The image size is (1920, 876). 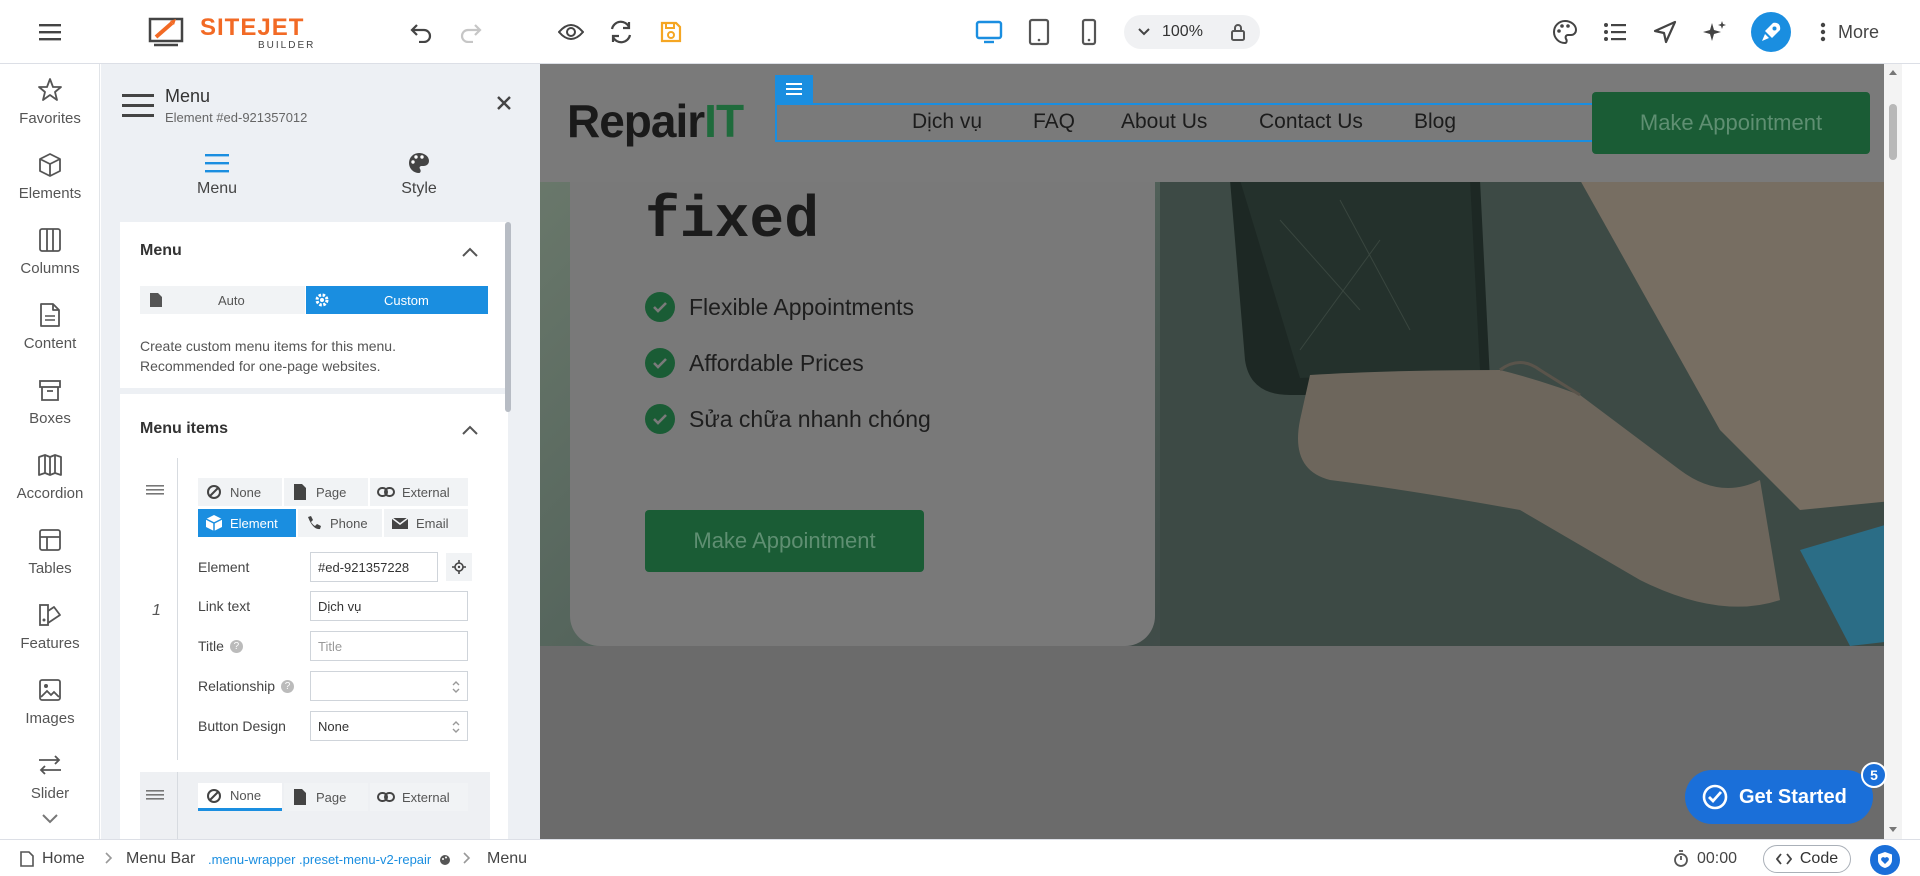 What do you see at coordinates (50, 780) in the screenshot?
I see `rail-item-slider: Slider` at bounding box center [50, 780].